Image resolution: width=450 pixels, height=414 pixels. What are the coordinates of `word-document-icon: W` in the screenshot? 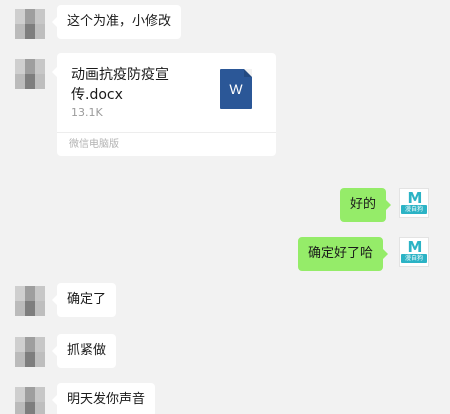 It's located at (236, 89).